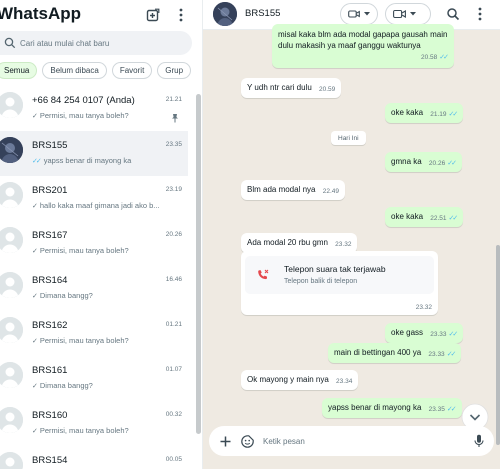 The height and width of the screenshot is (469, 500). Describe the element at coordinates (498, 345) in the screenshot. I see `message-scrollbar` at that location.